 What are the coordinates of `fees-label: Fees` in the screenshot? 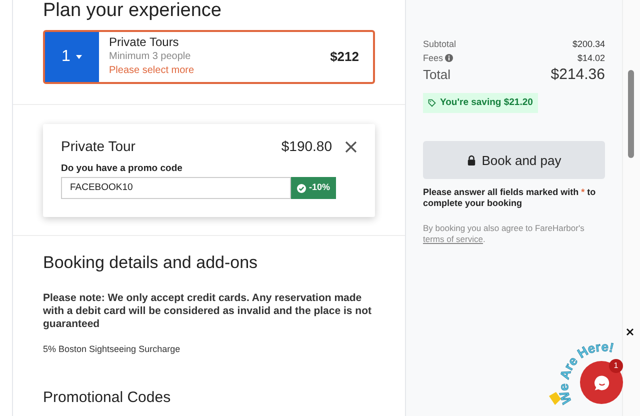 It's located at (433, 58).